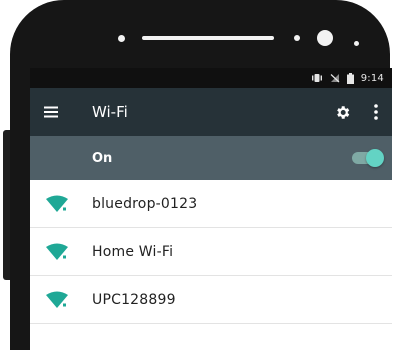  Describe the element at coordinates (325, 38) in the screenshot. I see `front-camera` at that location.